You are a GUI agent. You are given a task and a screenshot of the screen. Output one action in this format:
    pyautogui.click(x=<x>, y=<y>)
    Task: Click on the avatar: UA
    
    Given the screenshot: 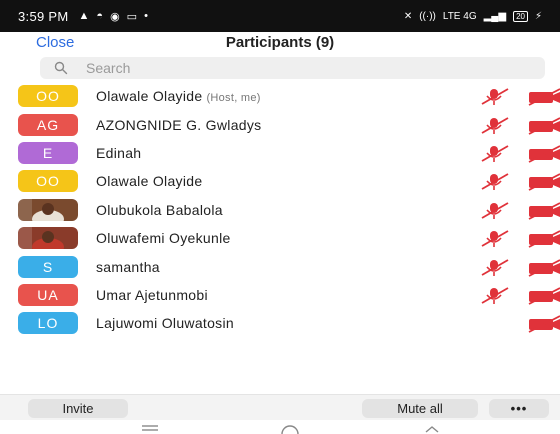 What is the action you would take?
    pyautogui.click(x=48, y=294)
    